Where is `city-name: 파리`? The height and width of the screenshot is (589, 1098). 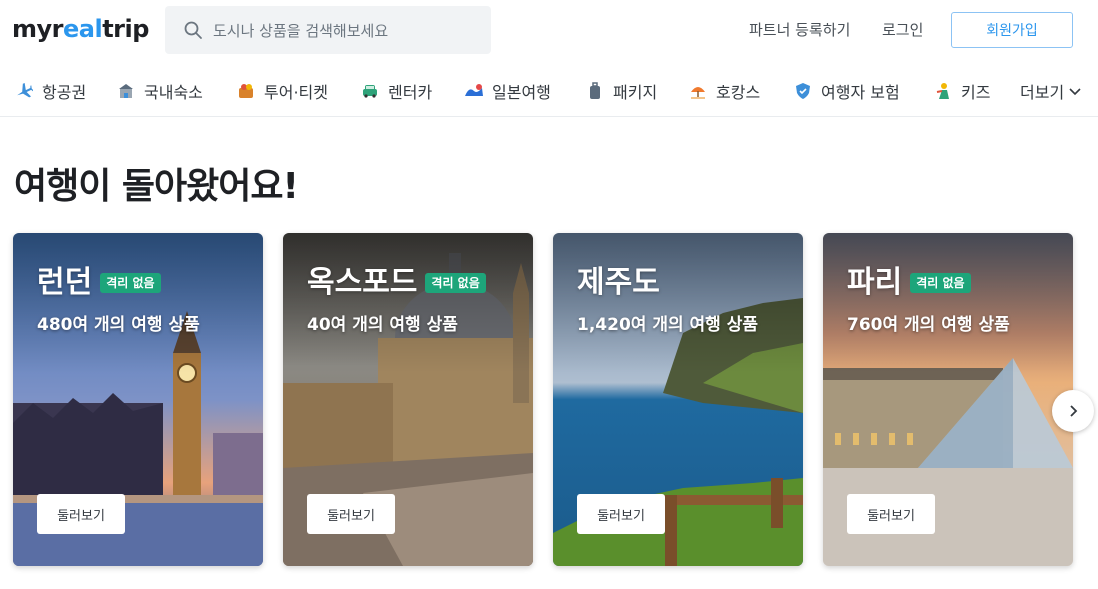
city-name: 파리 is located at coordinates (875, 282).